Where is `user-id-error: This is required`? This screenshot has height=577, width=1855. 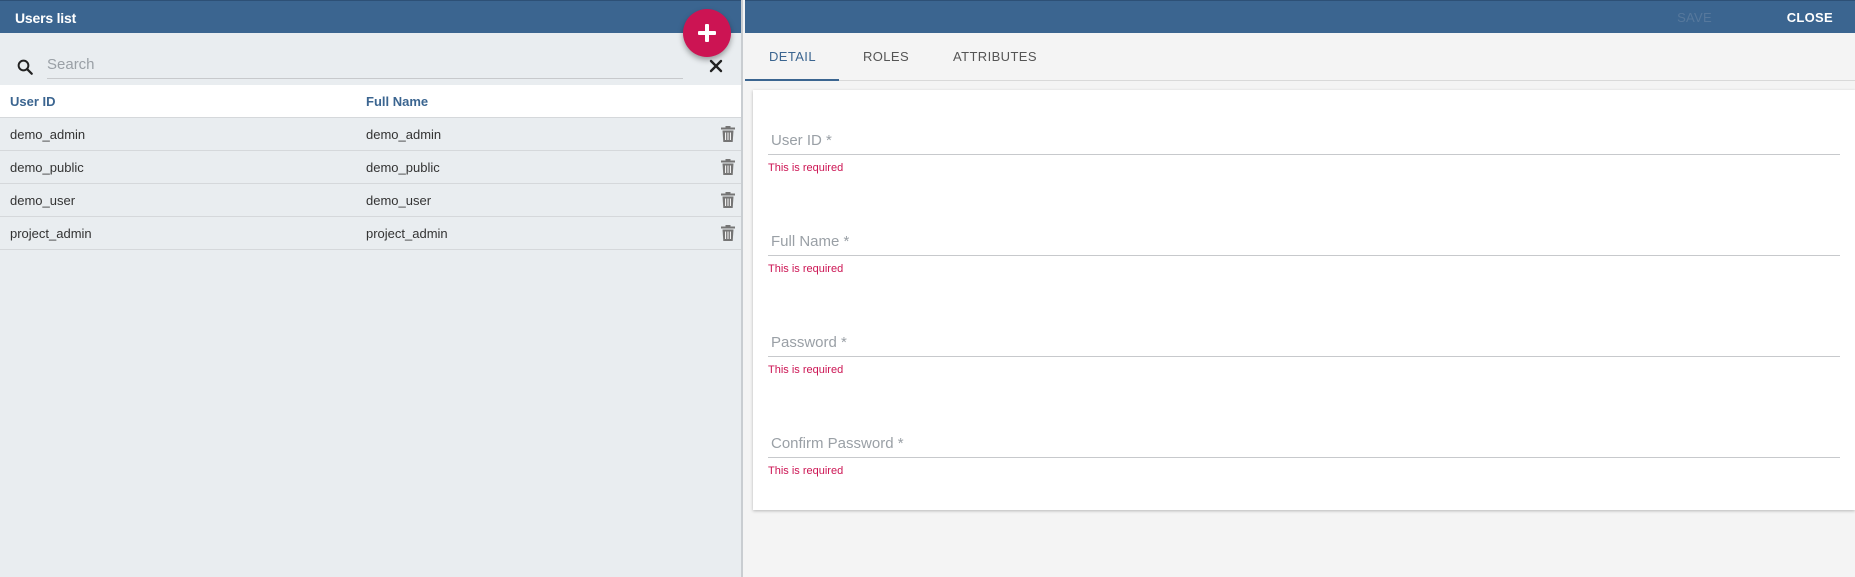 user-id-error: This is required is located at coordinates (806, 168).